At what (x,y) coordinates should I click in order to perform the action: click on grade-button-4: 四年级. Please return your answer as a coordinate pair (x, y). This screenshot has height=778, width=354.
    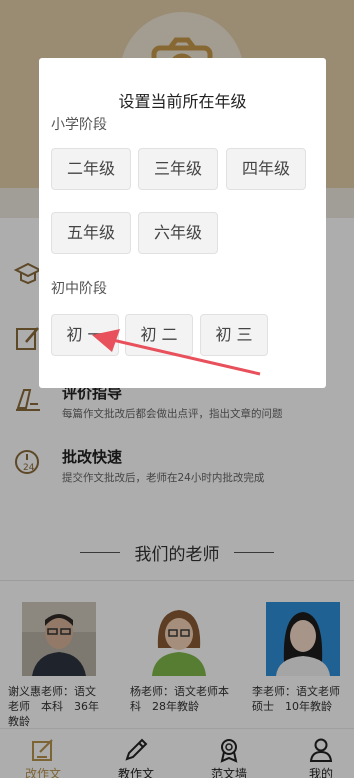
    Looking at the image, I should click on (266, 169).